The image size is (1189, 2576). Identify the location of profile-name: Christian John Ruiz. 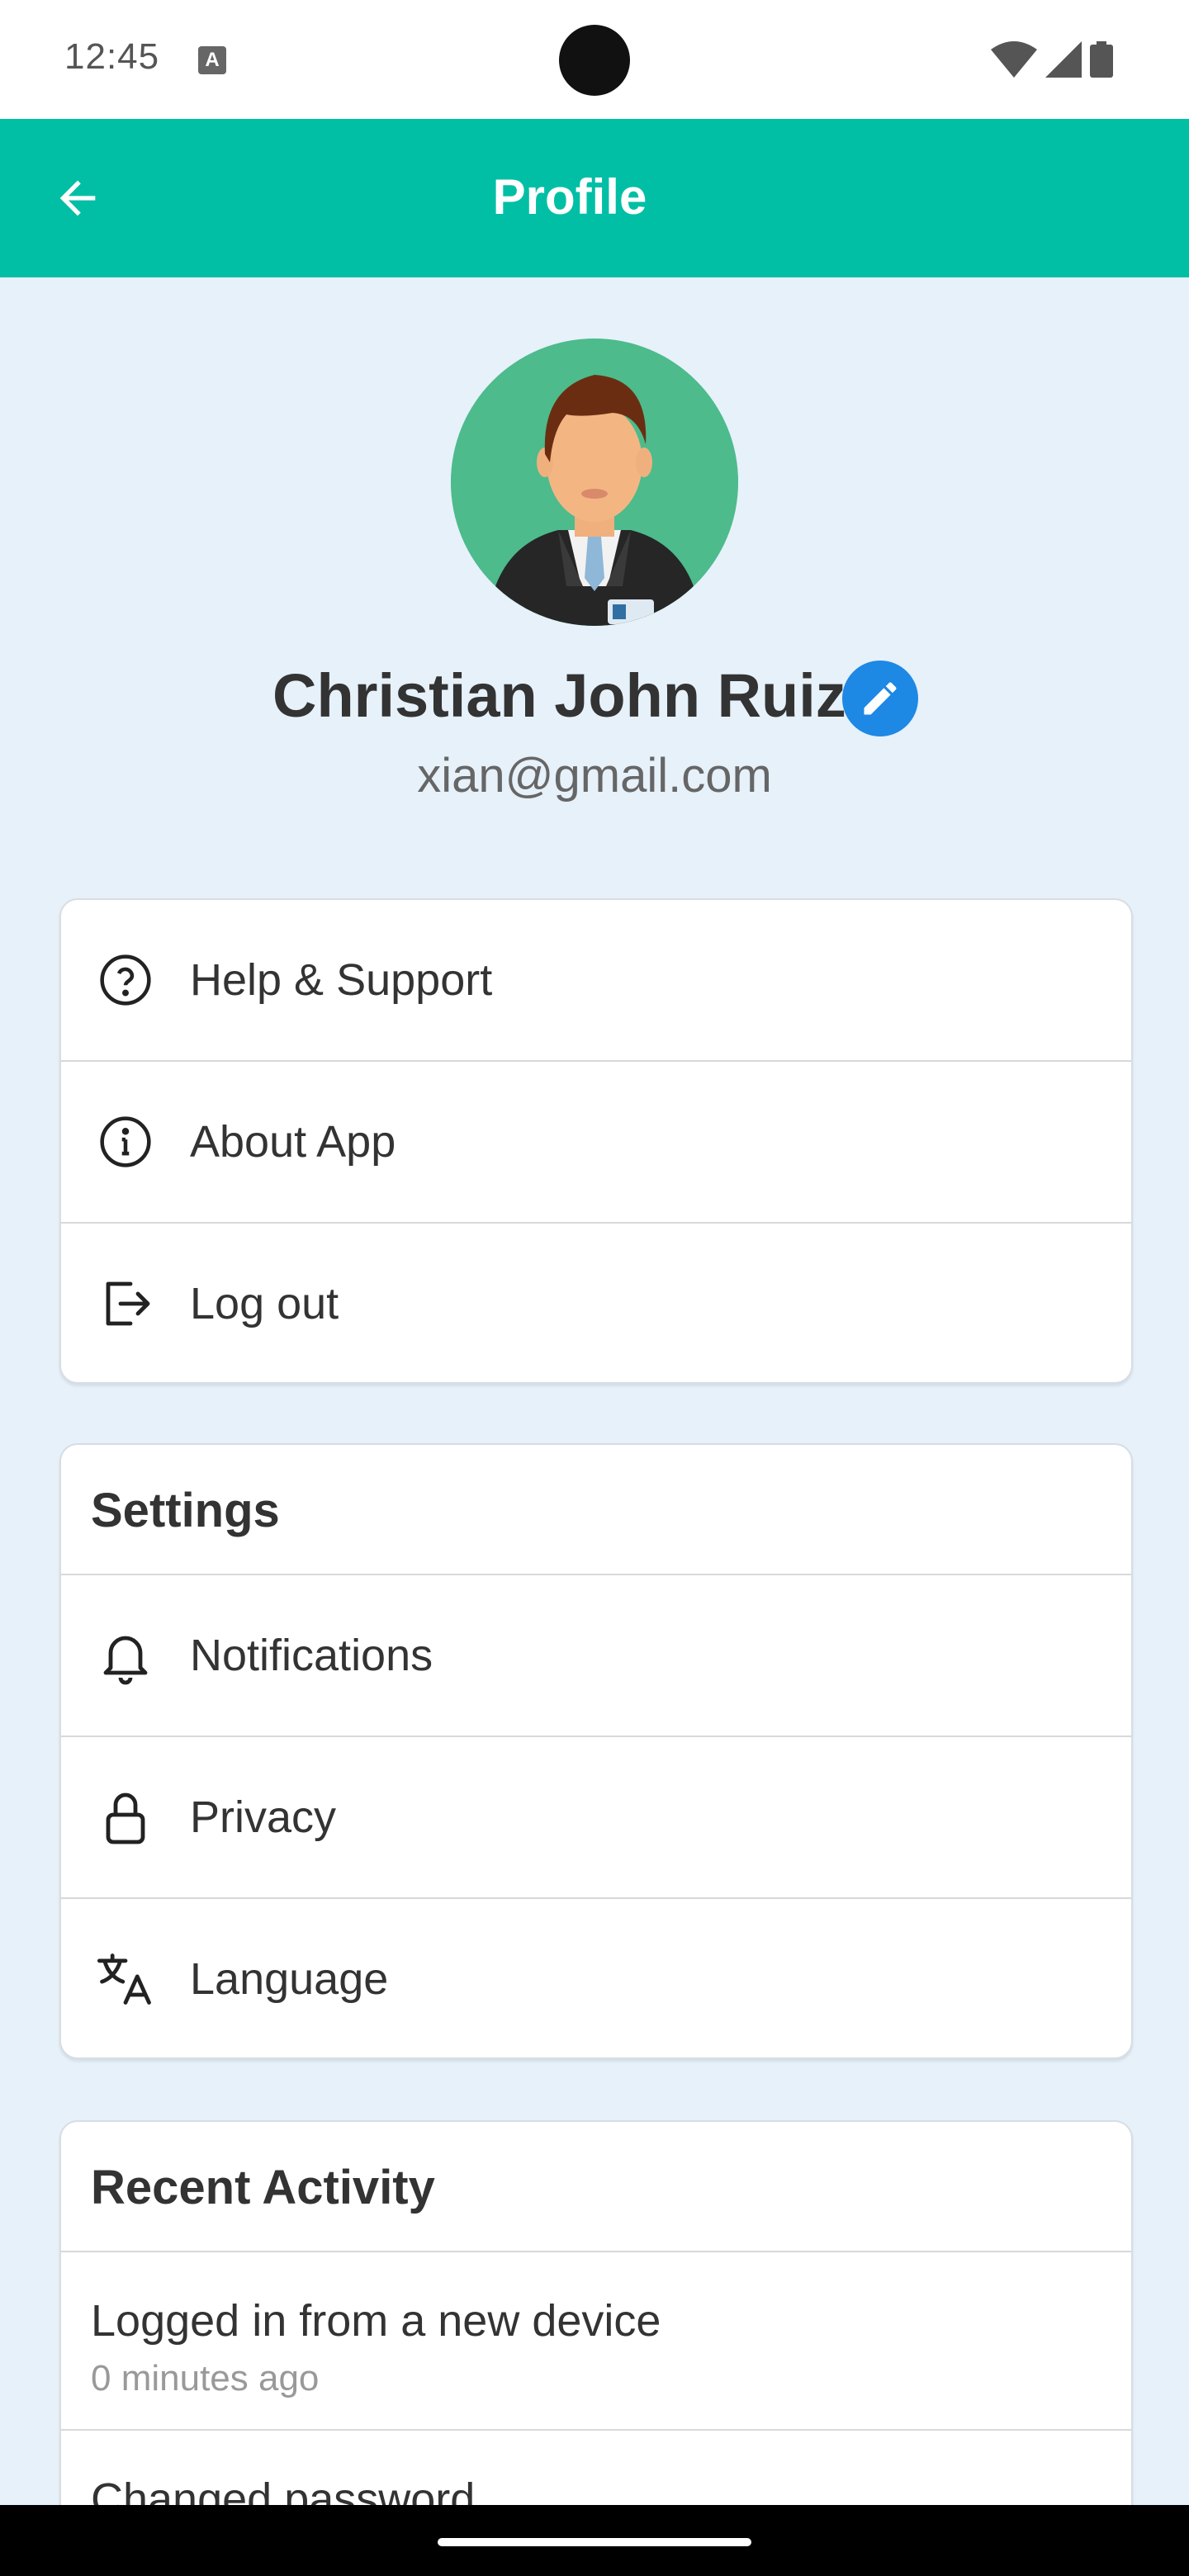
(559, 695).